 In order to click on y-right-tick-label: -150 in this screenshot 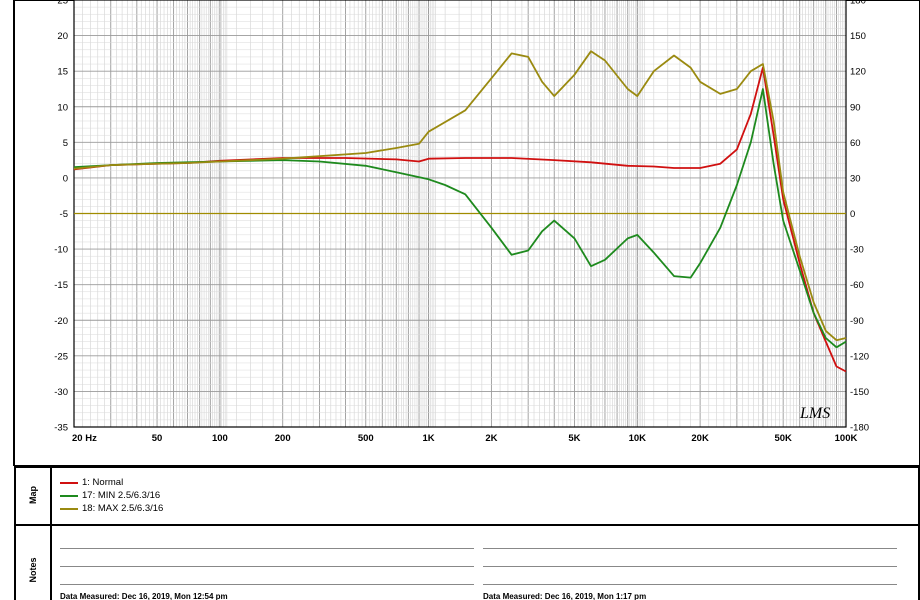, I will do `click(859, 392)`.